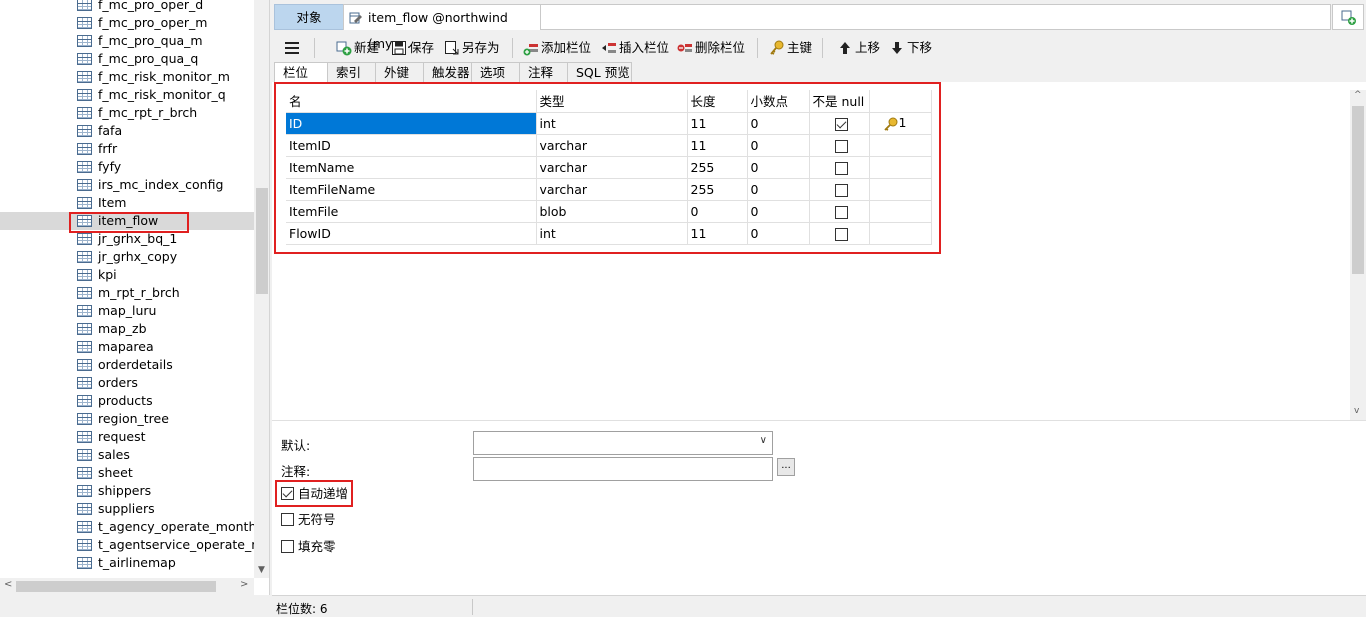 This screenshot has height=617, width=1366. I want to click on tree-item-table: region_tree, so click(127, 419).